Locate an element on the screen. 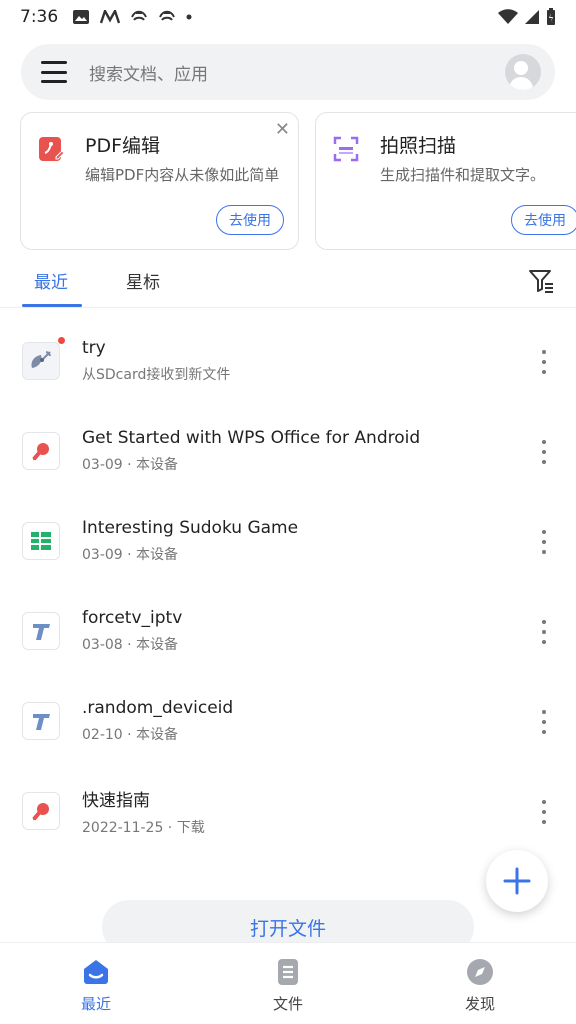 The height and width of the screenshot is (1024, 576). nav-item-recent: 最近 is located at coordinates (96, 983).